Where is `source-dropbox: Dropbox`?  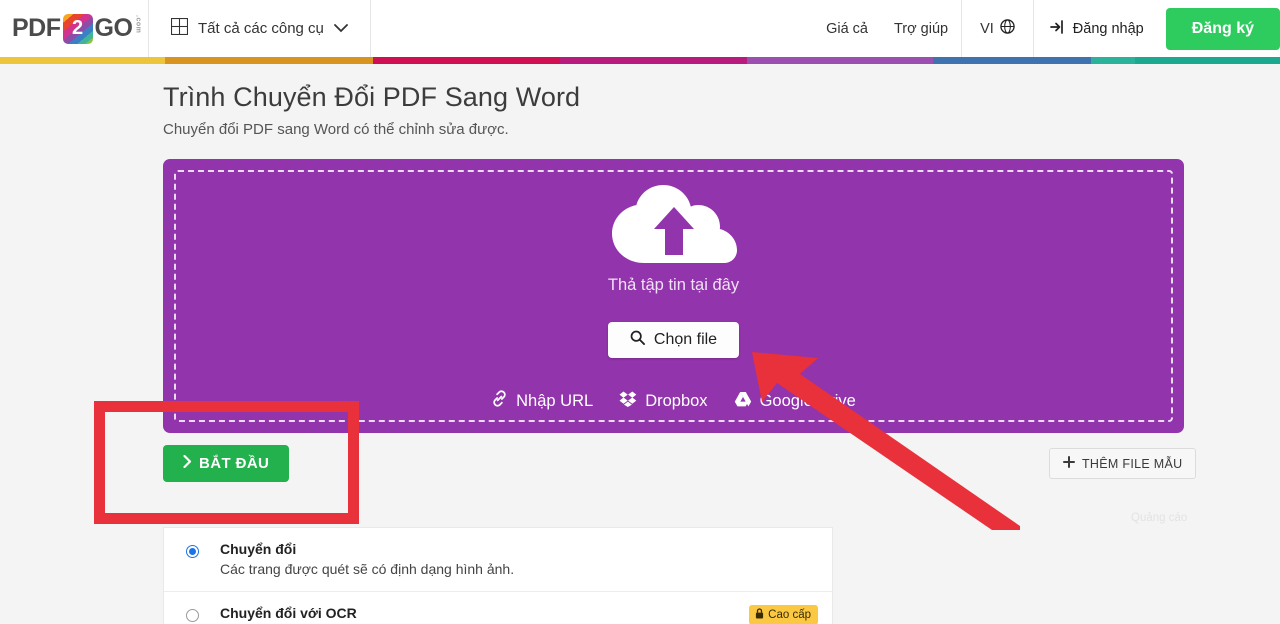 source-dropbox: Dropbox is located at coordinates (663, 401).